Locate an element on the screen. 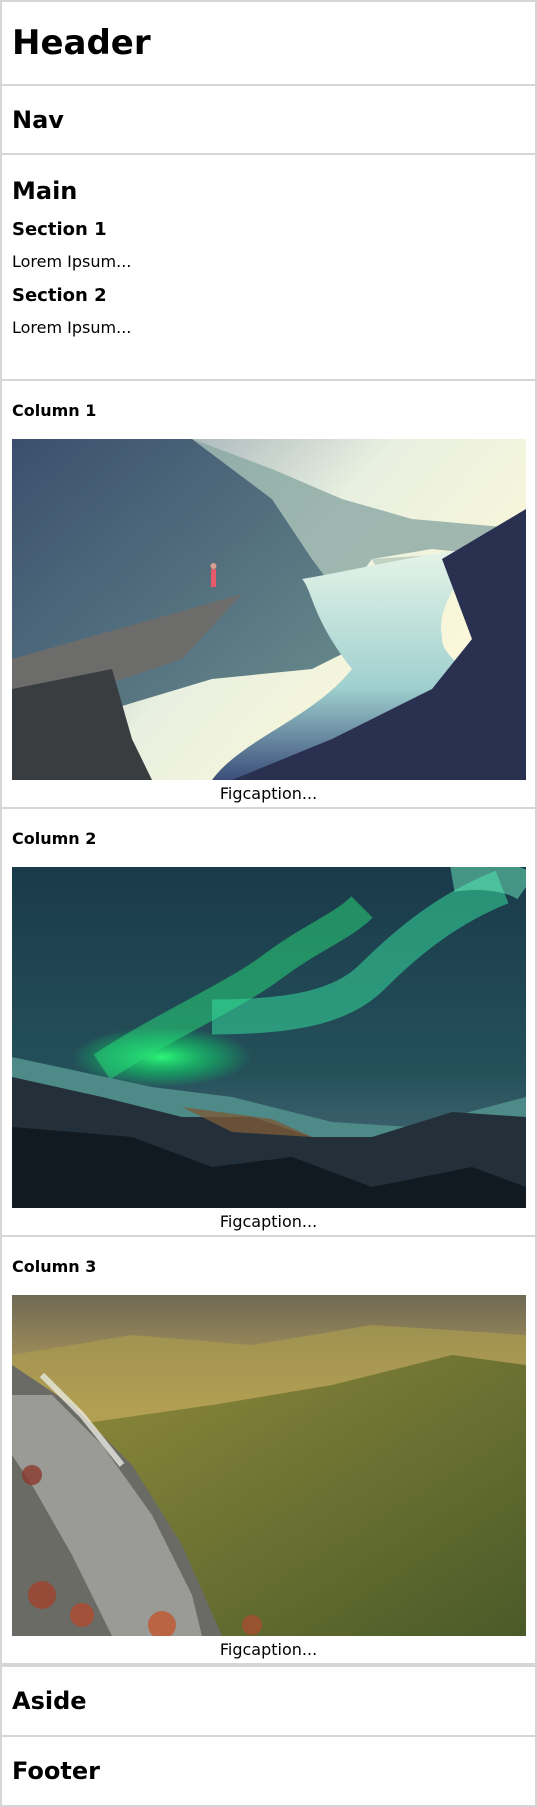 The width and height of the screenshot is (537, 1807). nav-title: Nav is located at coordinates (38, 119).